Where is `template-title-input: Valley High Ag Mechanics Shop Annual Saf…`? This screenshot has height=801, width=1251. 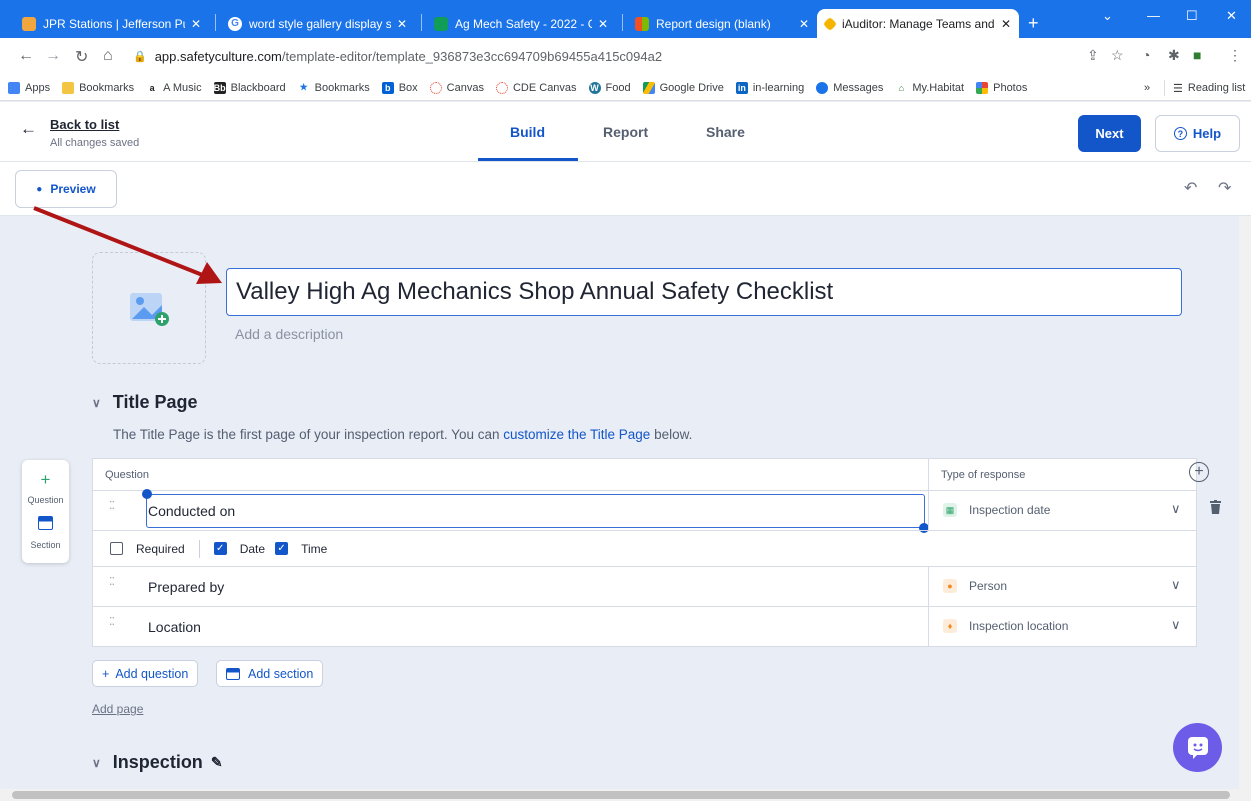
template-title-input: Valley High Ag Mechanics Shop Annual Saf… is located at coordinates (704, 292).